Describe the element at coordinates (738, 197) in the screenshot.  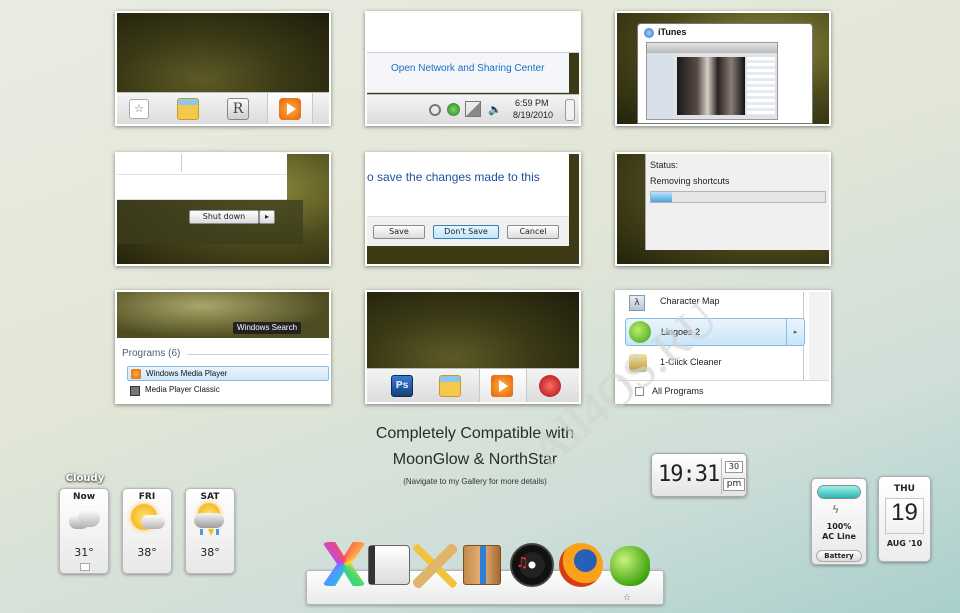
I see `progress-bar` at that location.